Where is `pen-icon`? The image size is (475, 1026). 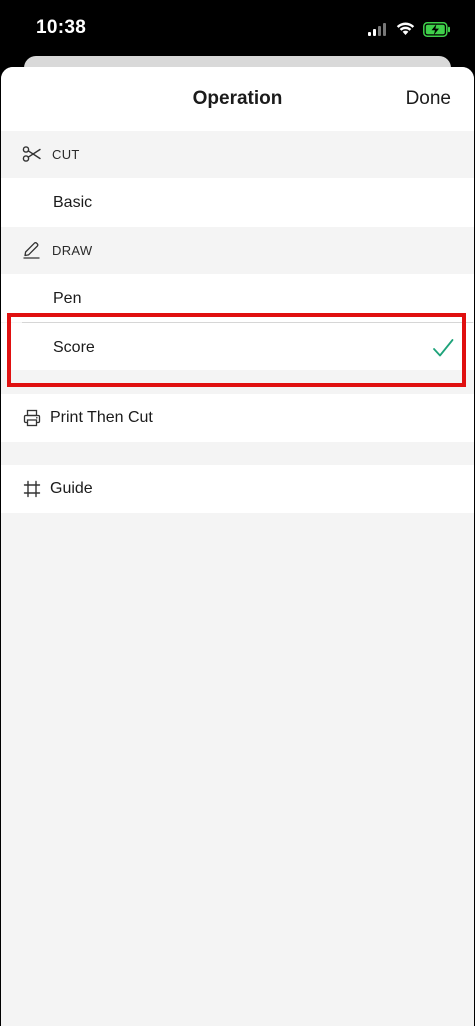 pen-icon is located at coordinates (31, 250).